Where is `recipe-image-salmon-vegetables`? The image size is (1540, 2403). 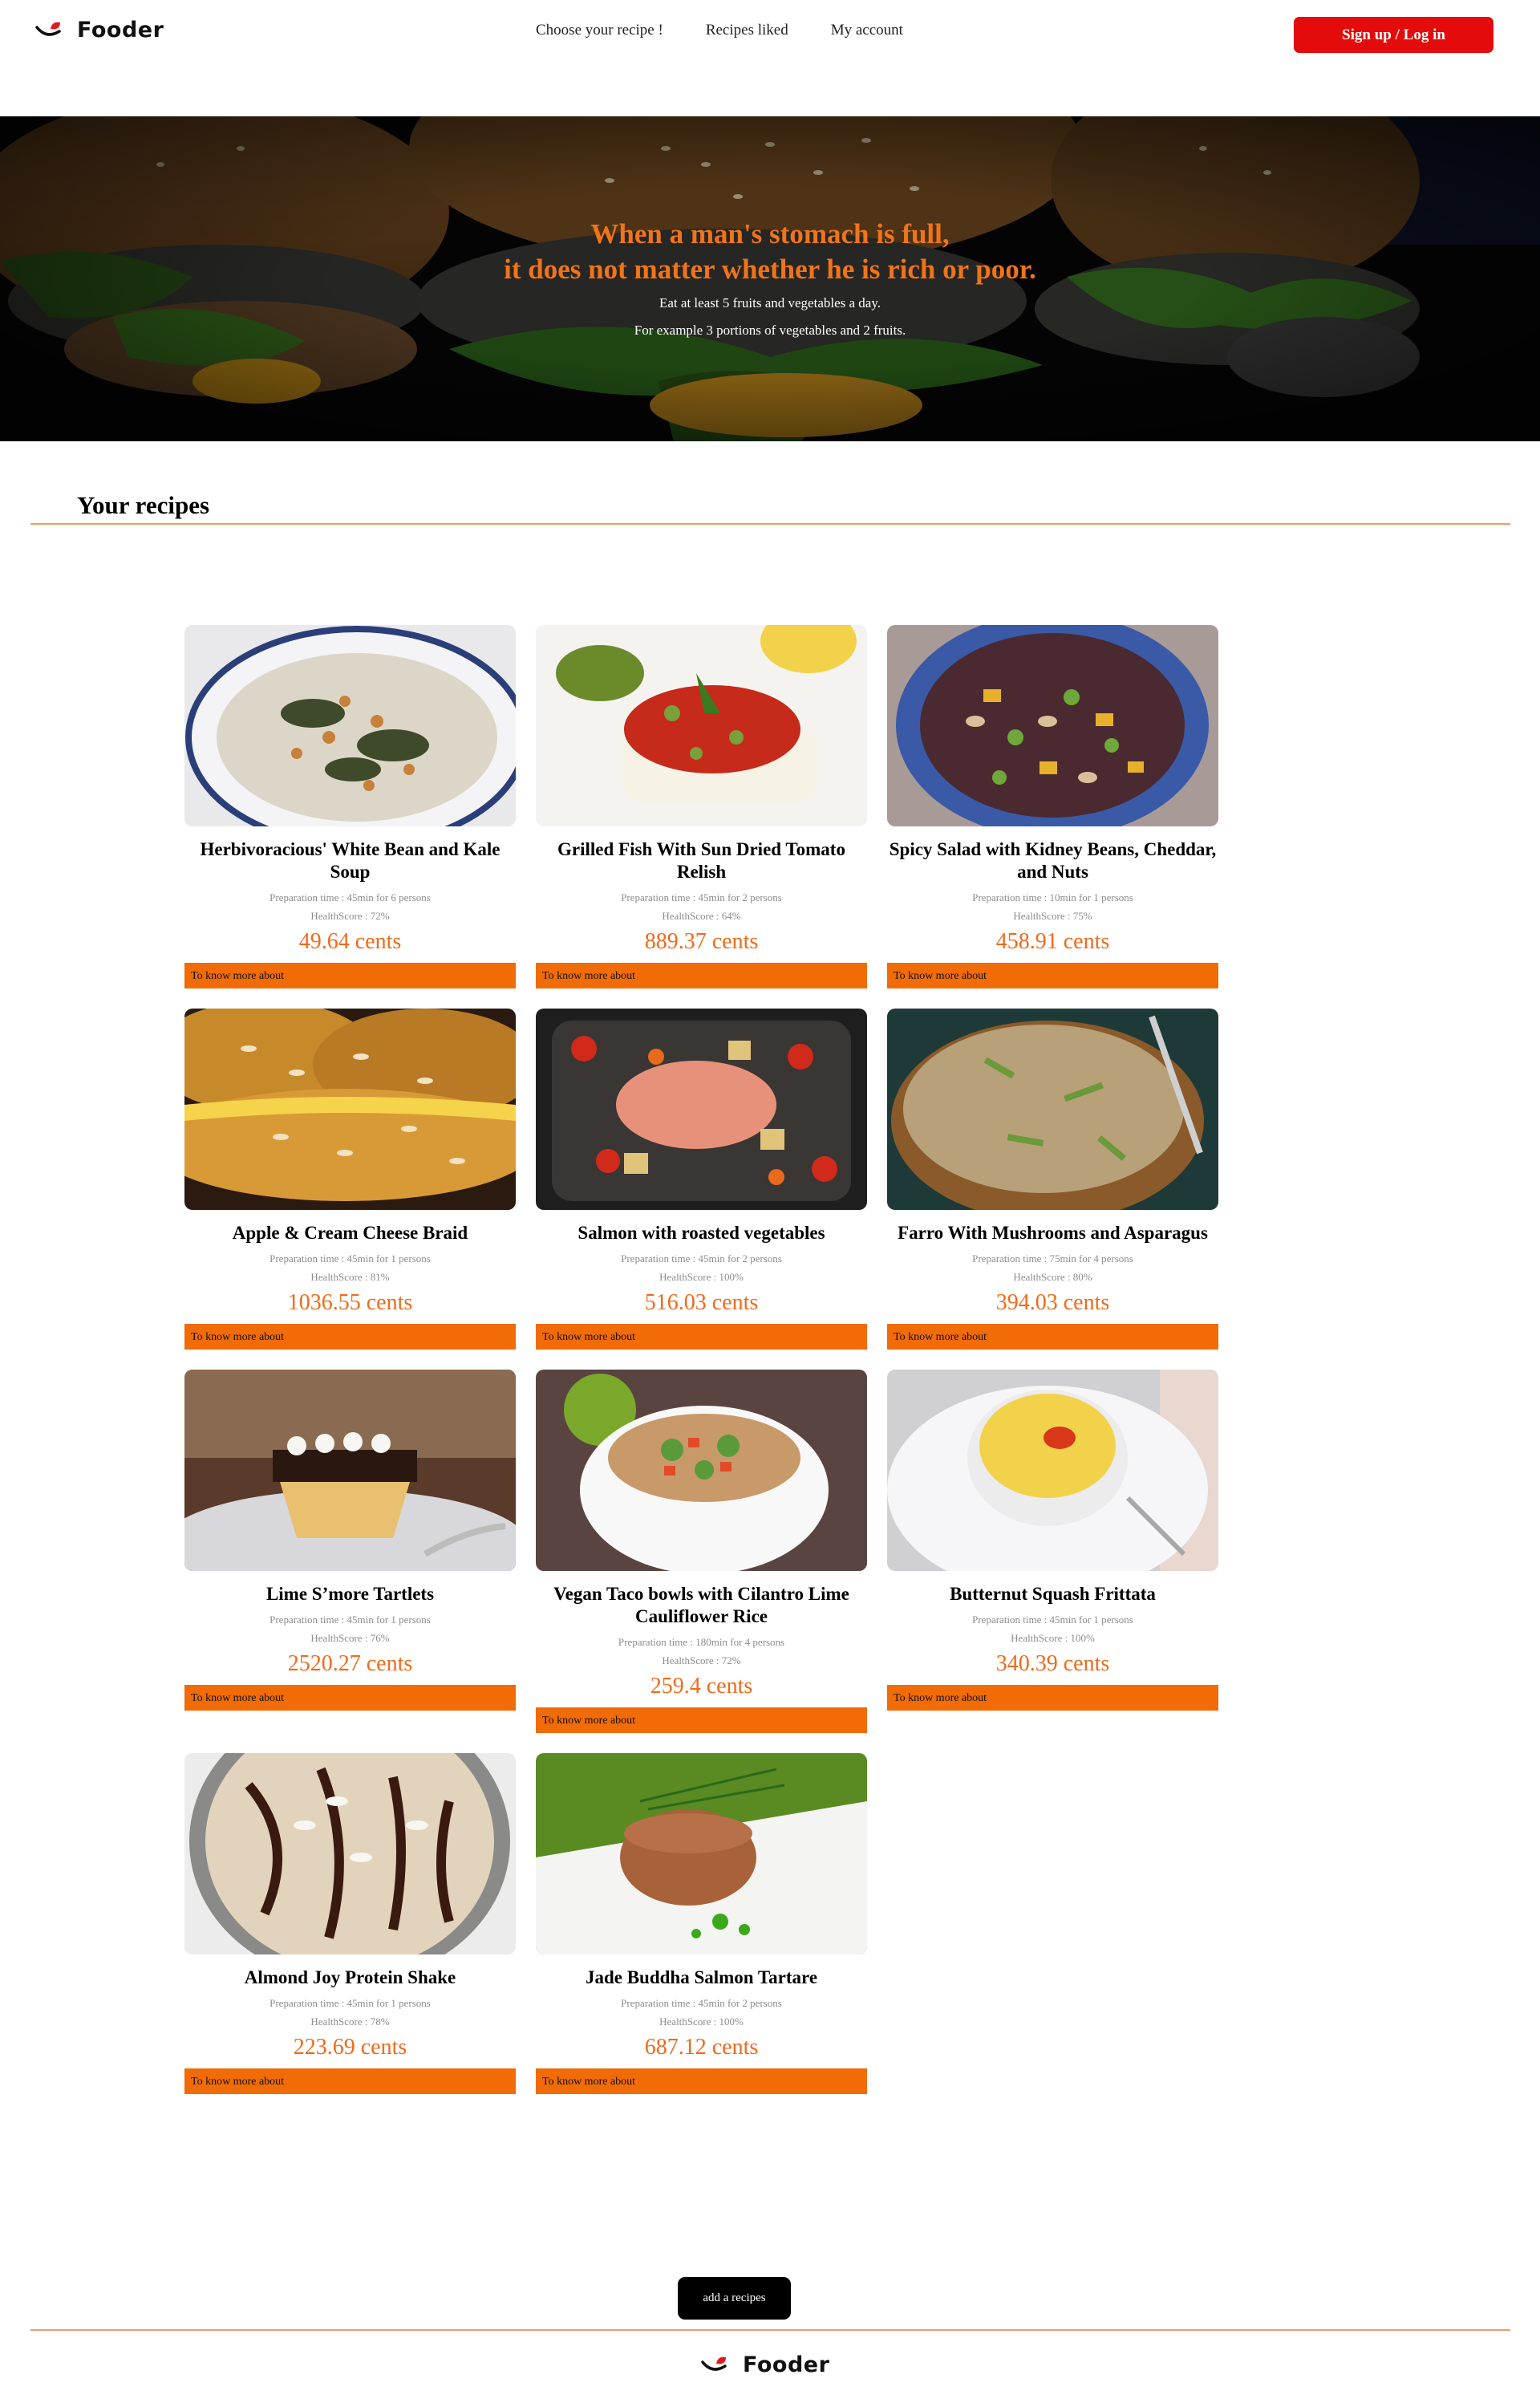
recipe-image-salmon-vegetables is located at coordinates (701, 1109).